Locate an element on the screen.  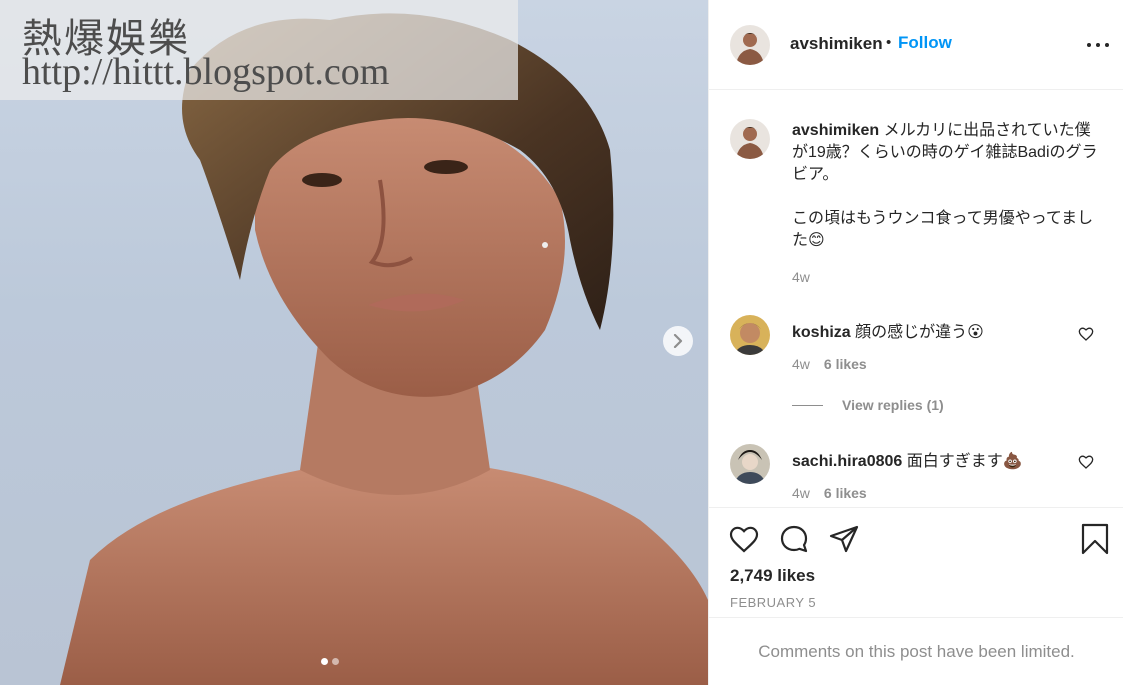
more-options-icon is located at coordinates (1098, 45).